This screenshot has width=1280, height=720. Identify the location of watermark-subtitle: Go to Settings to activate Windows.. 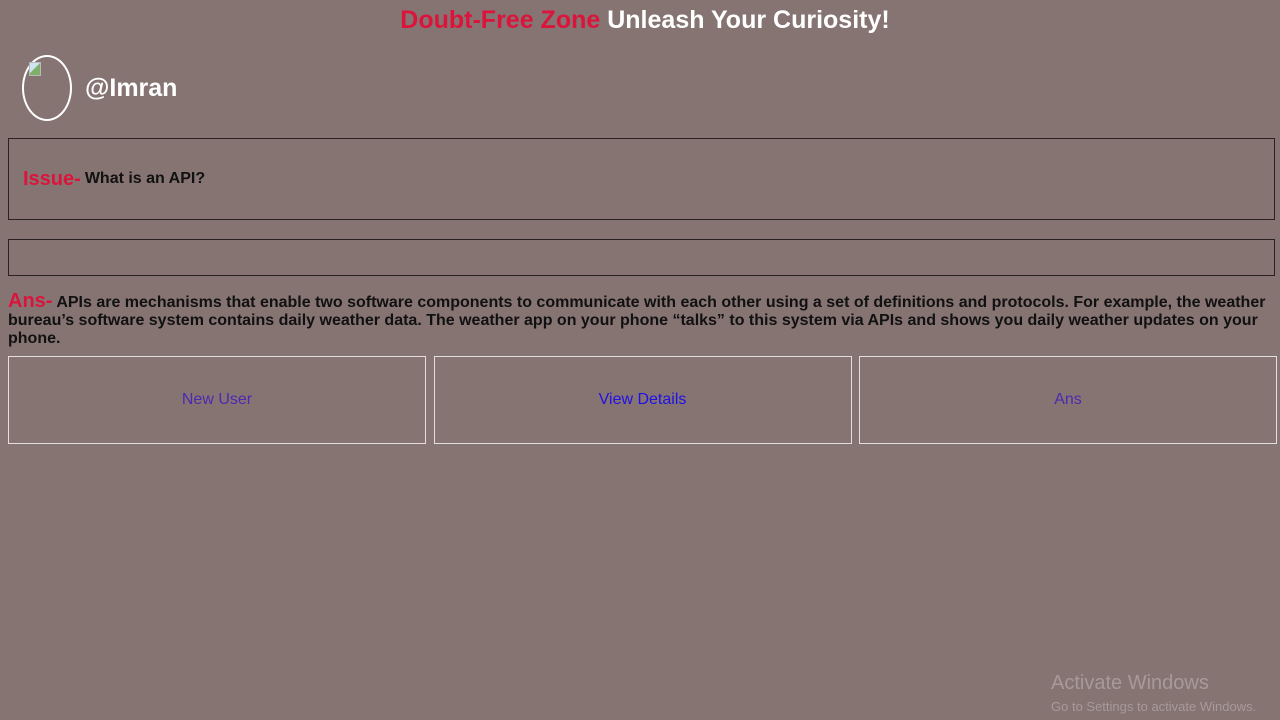
(1154, 706).